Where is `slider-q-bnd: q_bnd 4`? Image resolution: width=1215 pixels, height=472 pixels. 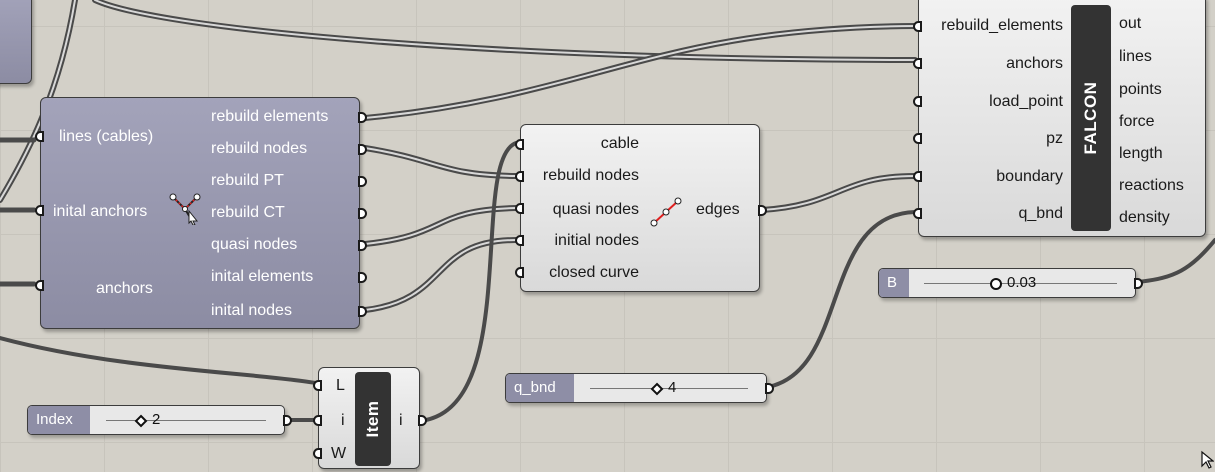
slider-q-bnd: q_bnd 4 is located at coordinates (639, 388).